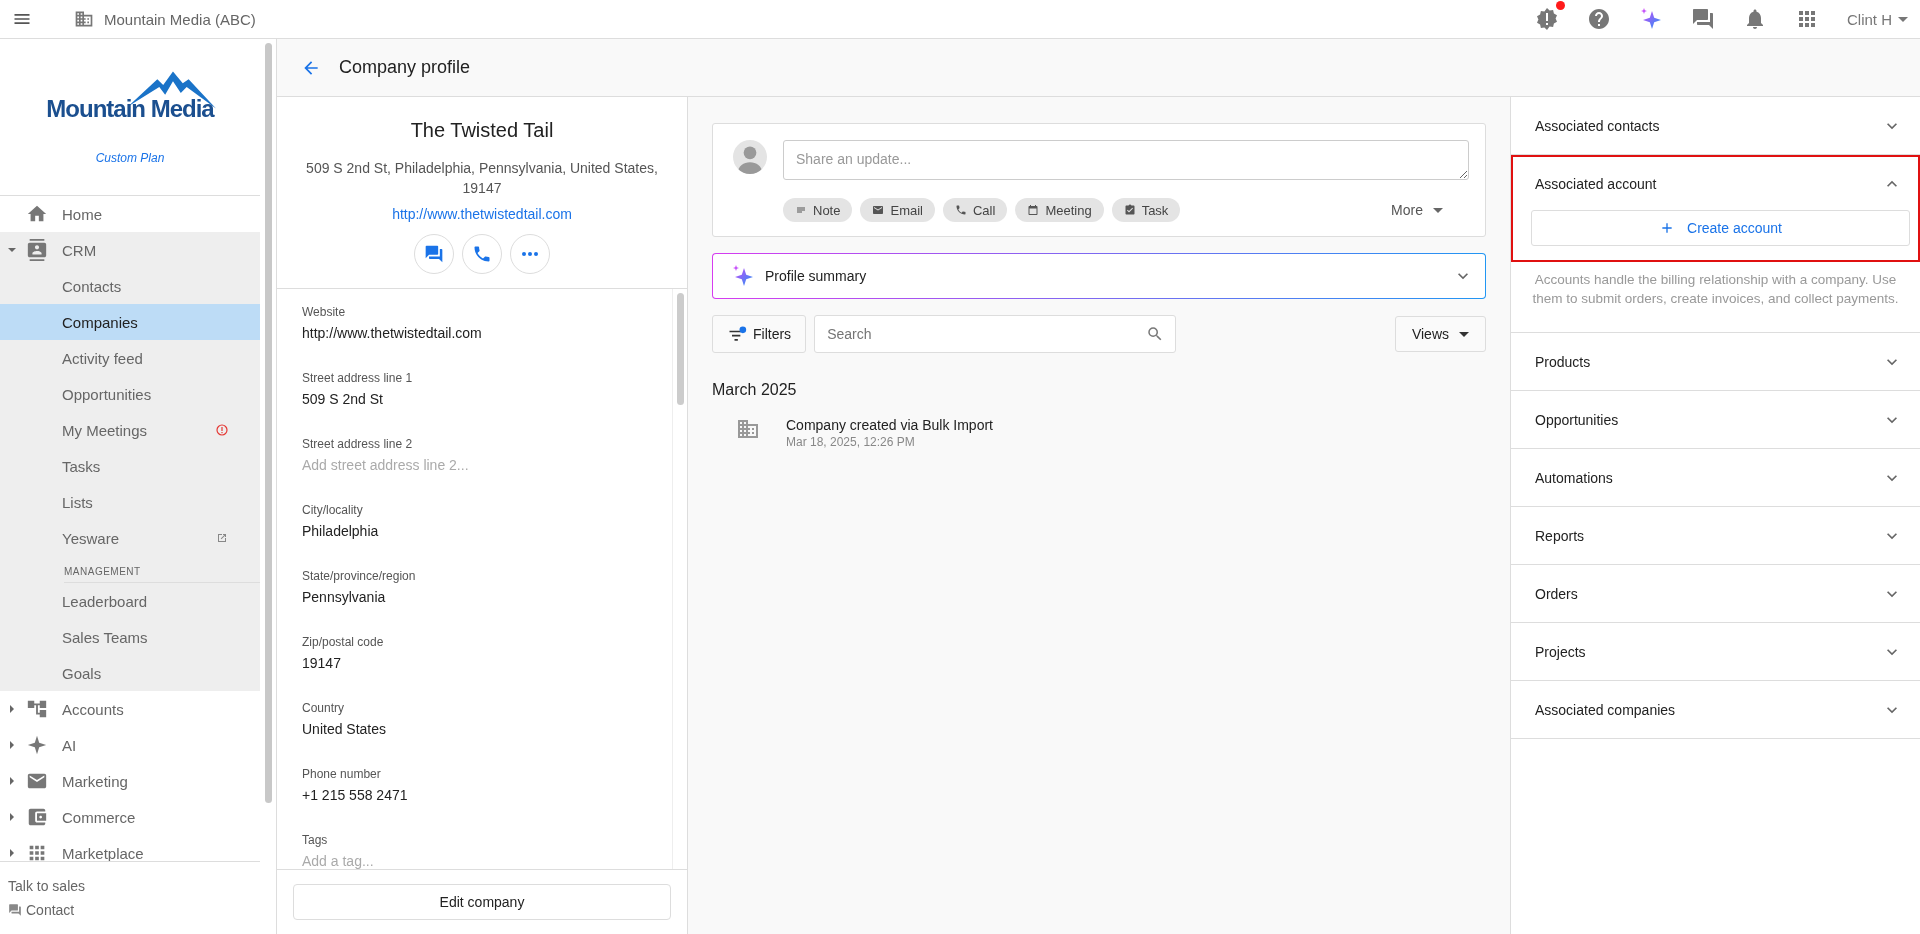 The height and width of the screenshot is (934, 1920). I want to click on nav-item: Home, so click(130, 214).